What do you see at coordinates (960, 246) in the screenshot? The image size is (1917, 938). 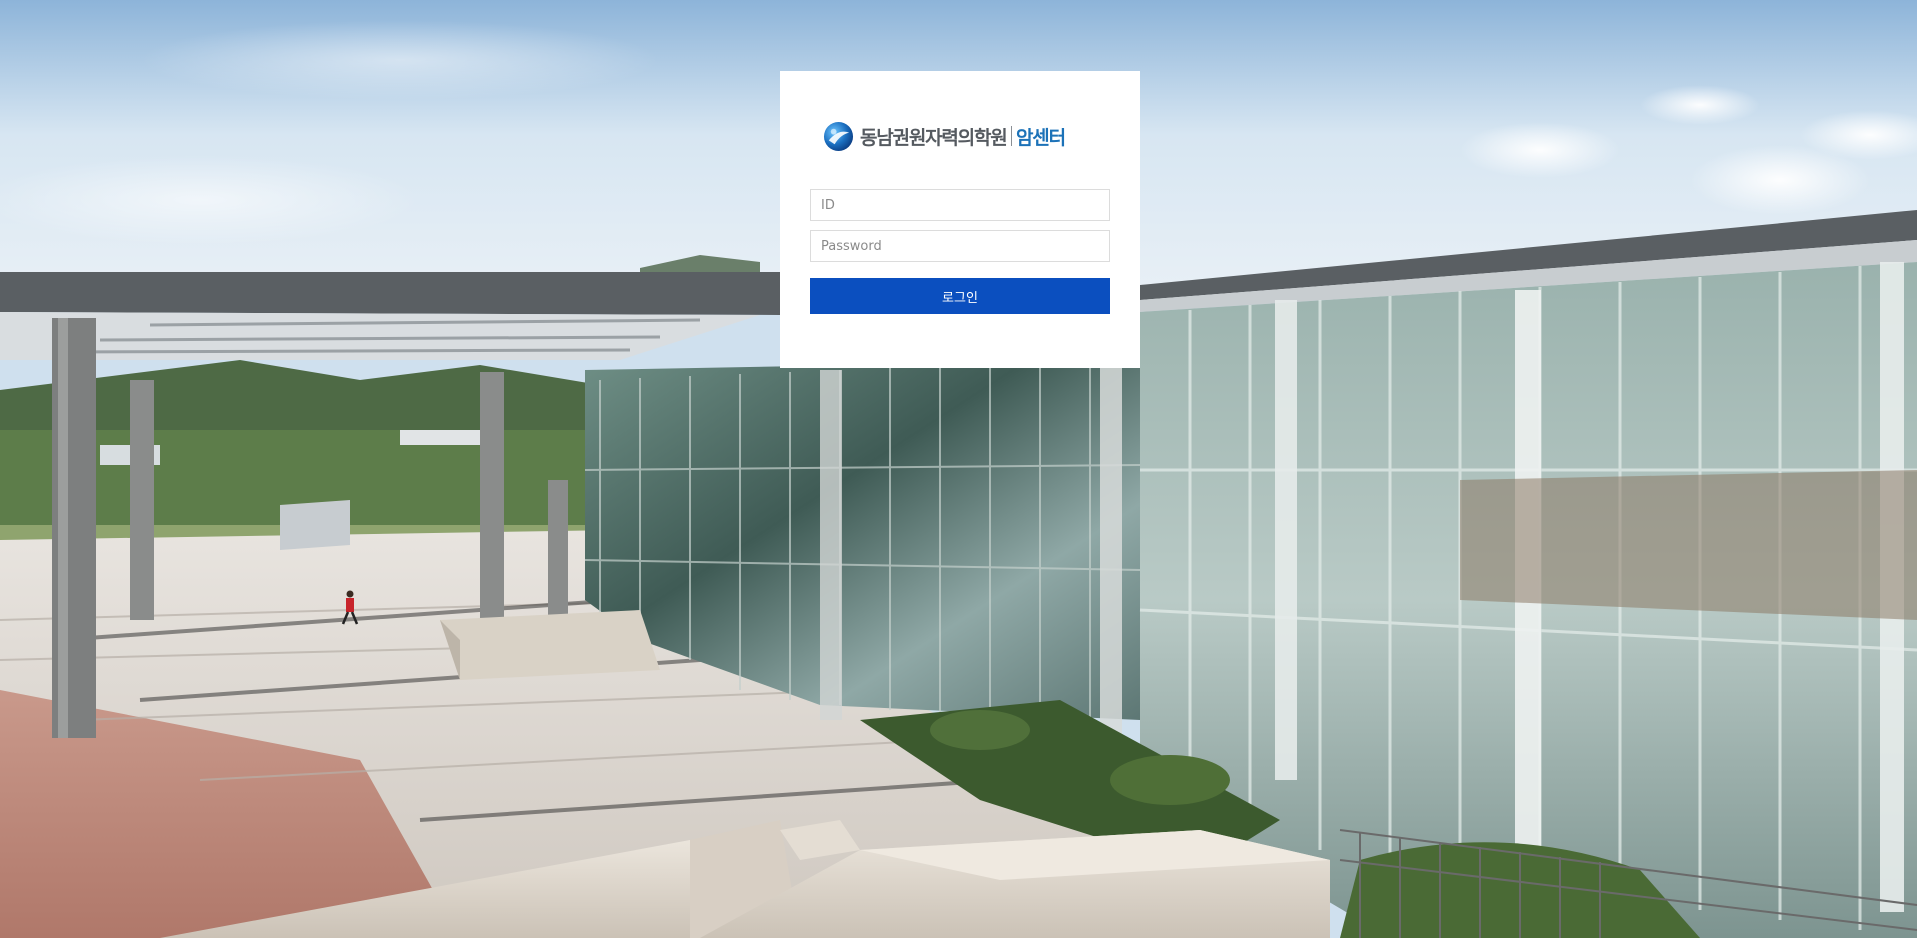 I see `password-input` at bounding box center [960, 246].